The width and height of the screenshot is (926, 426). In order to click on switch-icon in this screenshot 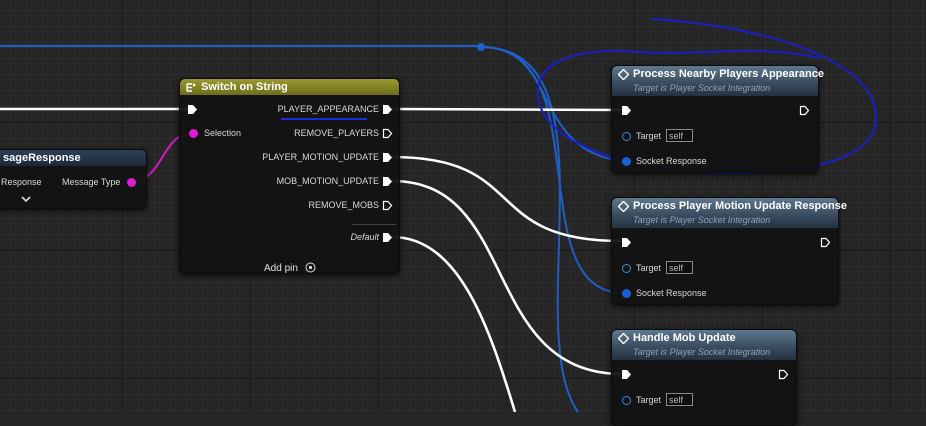, I will do `click(191, 87)`.